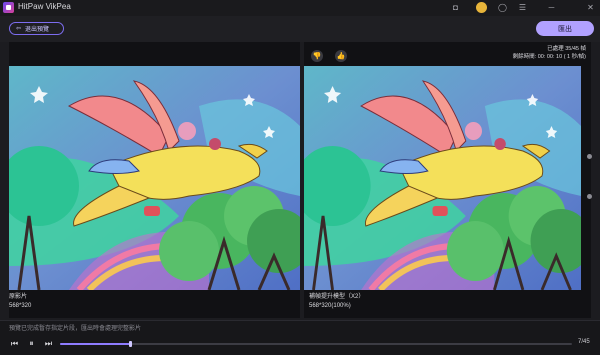  What do you see at coordinates (341, 56) in the screenshot?
I see `like-button: 👍` at bounding box center [341, 56].